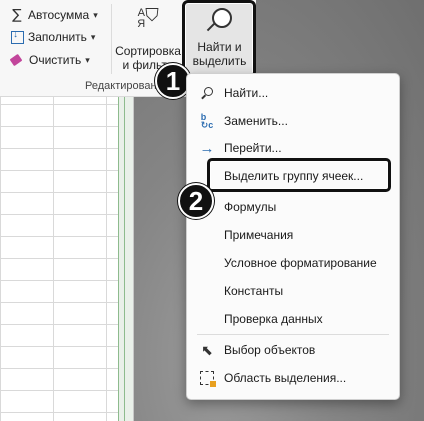  What do you see at coordinates (300, 263) in the screenshot?
I see `menu-item-label: Условное форматирование` at bounding box center [300, 263].